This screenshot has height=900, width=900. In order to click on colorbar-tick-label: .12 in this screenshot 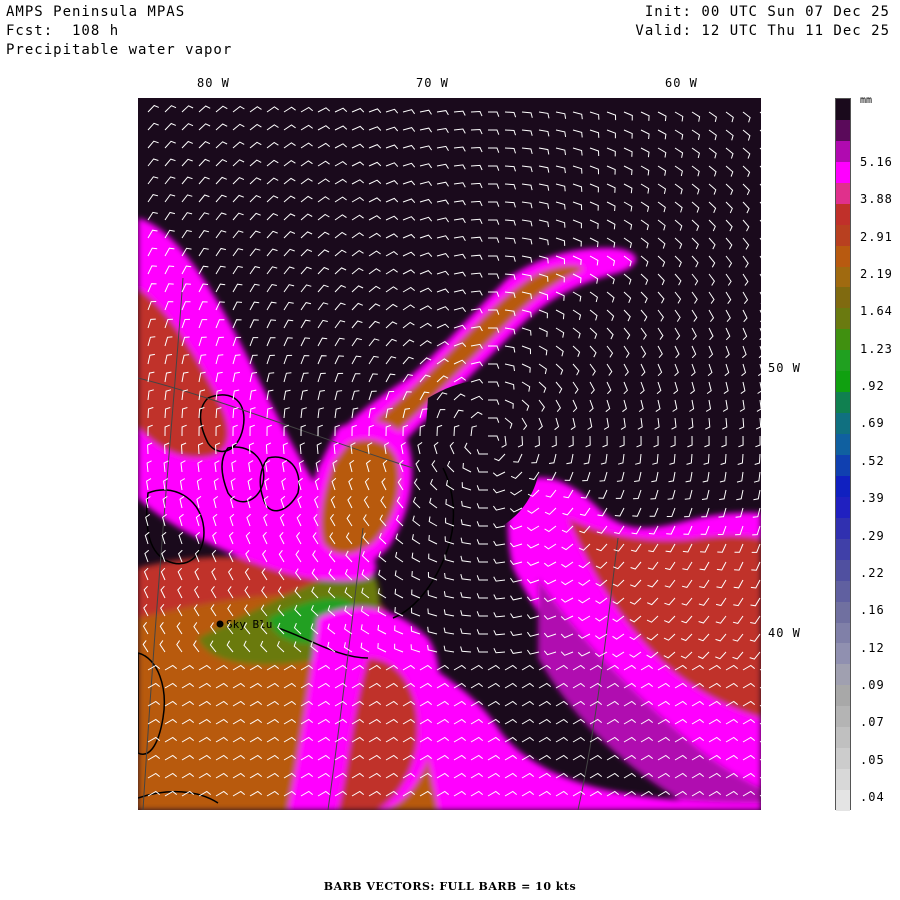, I will do `click(872, 647)`.